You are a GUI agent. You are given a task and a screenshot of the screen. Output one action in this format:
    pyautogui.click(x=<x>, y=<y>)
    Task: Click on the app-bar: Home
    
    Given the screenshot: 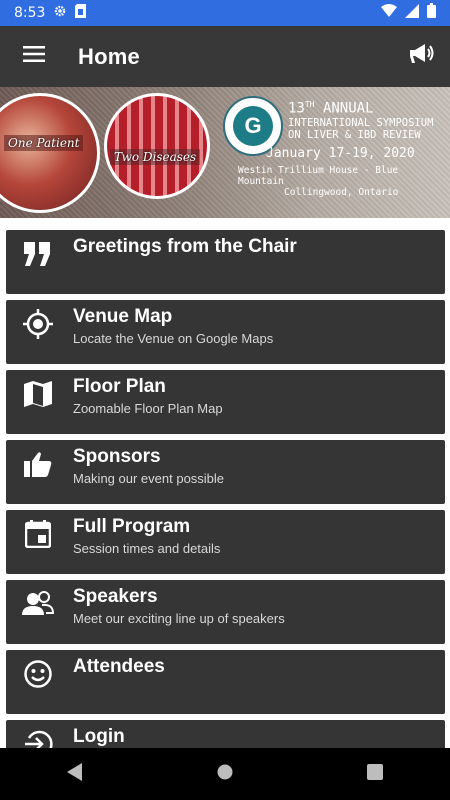 What is the action you would take?
    pyautogui.click(x=225, y=56)
    